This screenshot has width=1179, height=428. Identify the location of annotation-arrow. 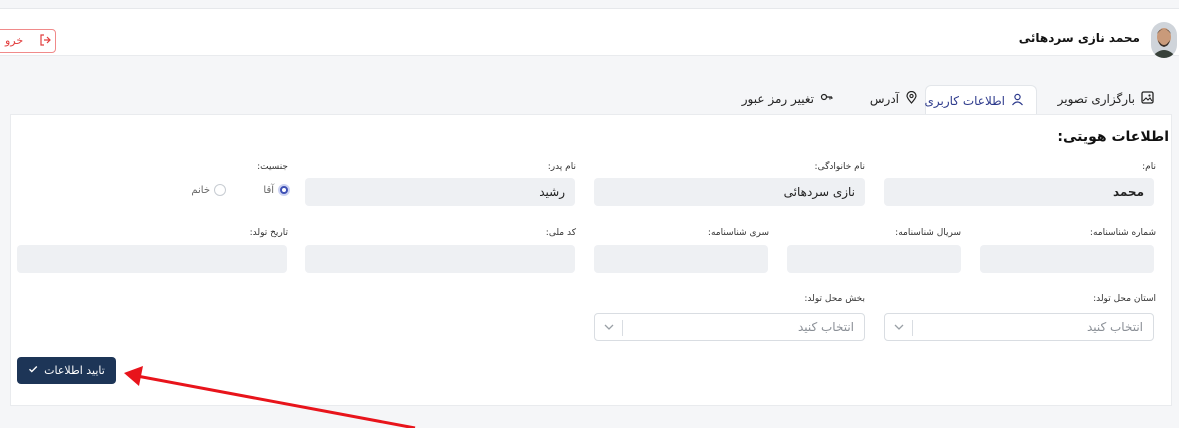
(270, 397).